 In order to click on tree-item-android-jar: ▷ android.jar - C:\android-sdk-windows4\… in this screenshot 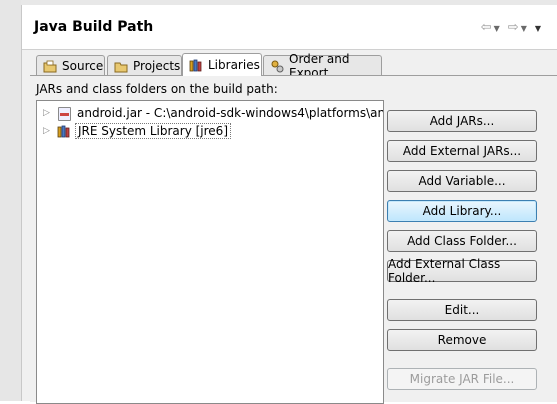, I will do `click(213, 113)`.